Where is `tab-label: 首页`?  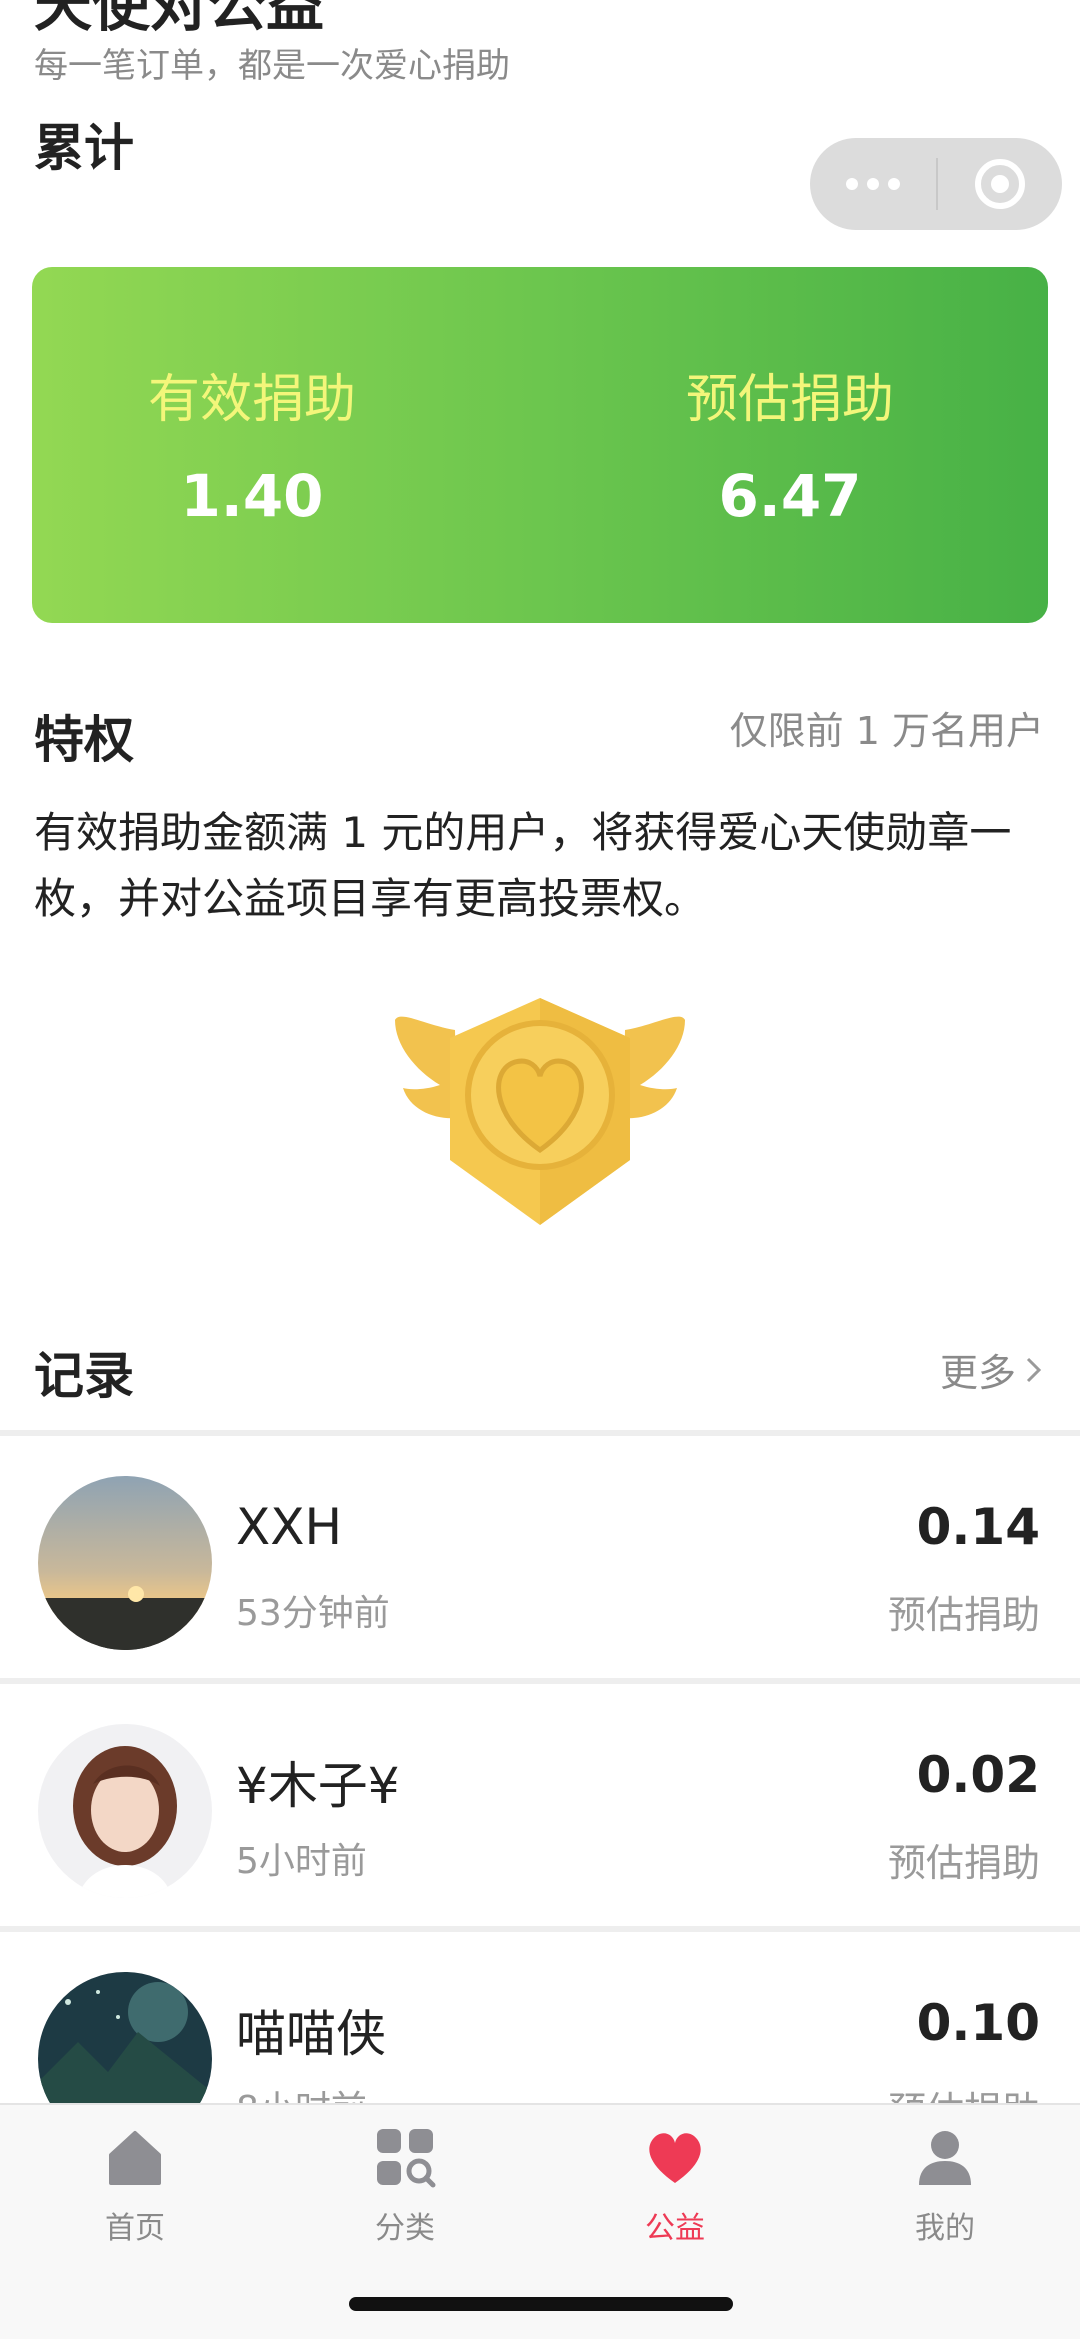
tab-label: 首页 is located at coordinates (135, 2228).